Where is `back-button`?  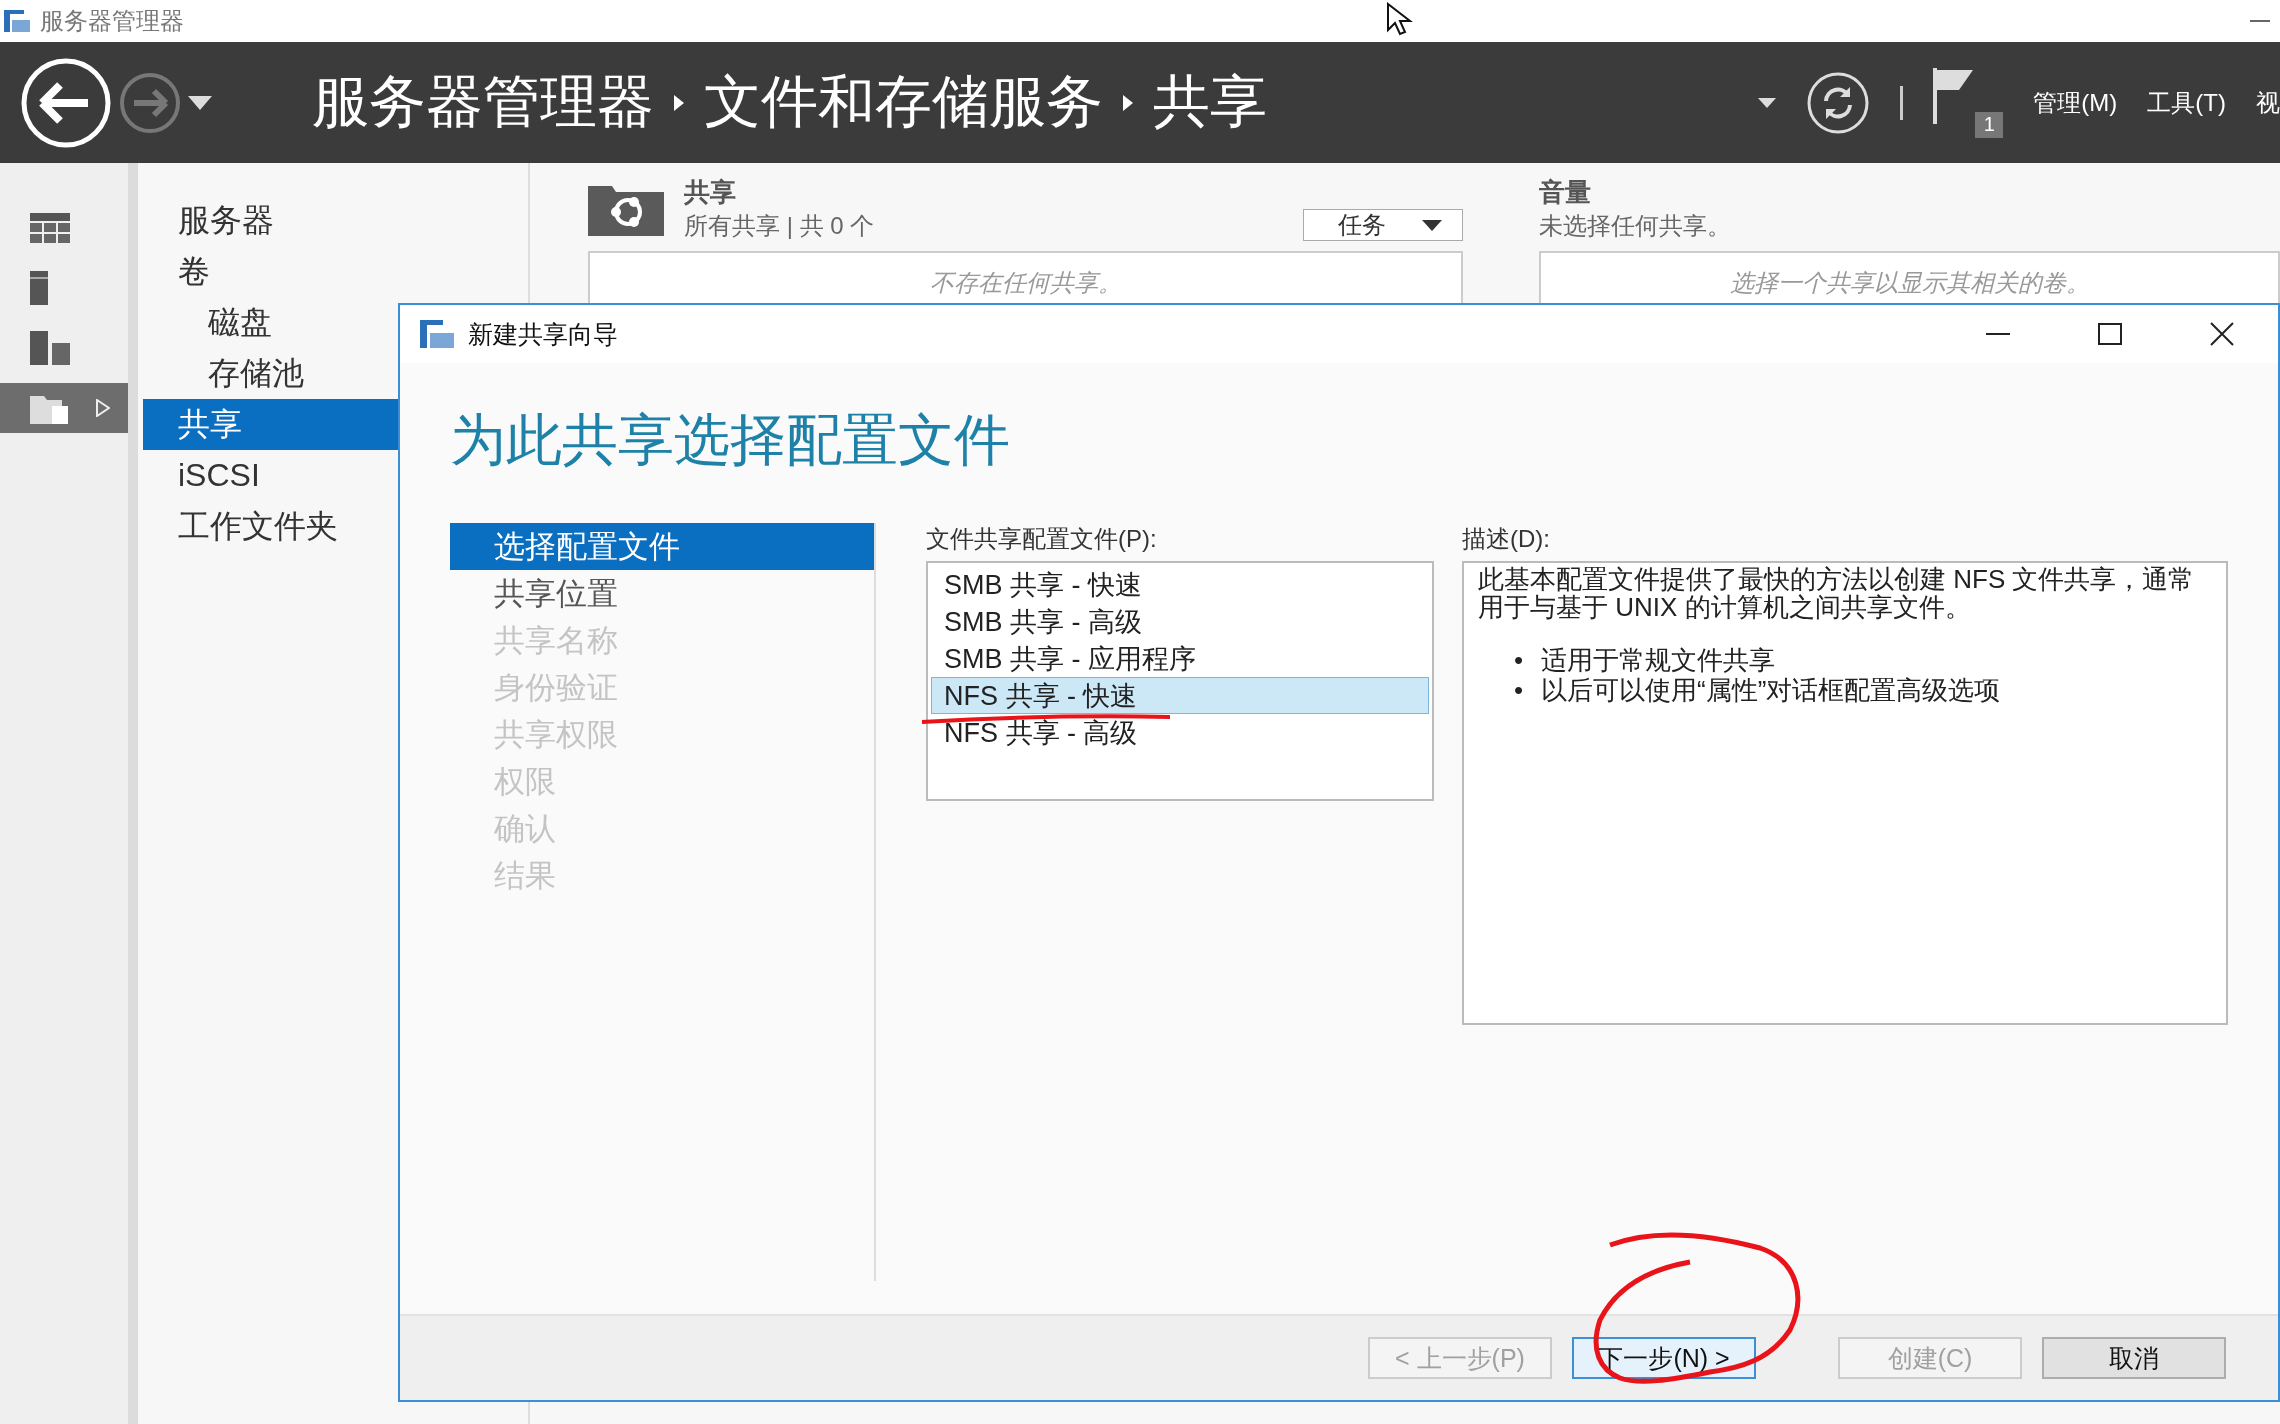
back-button is located at coordinates (66, 102).